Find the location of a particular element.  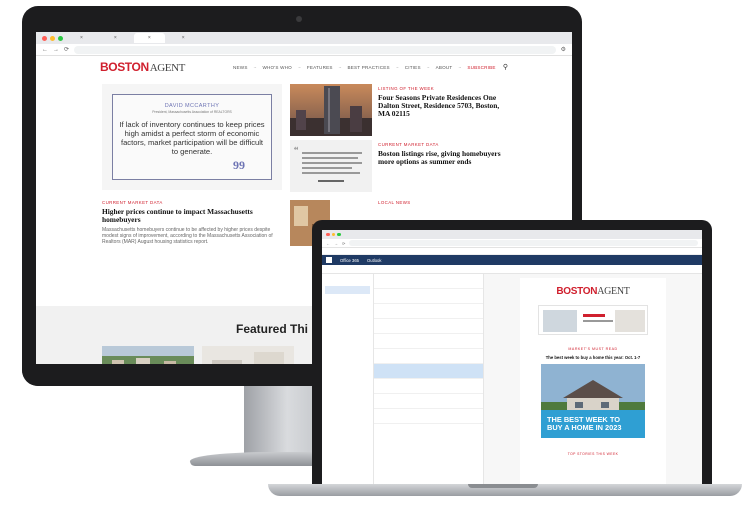

browser-tabbar: × × × × is located at coordinates (304, 38).